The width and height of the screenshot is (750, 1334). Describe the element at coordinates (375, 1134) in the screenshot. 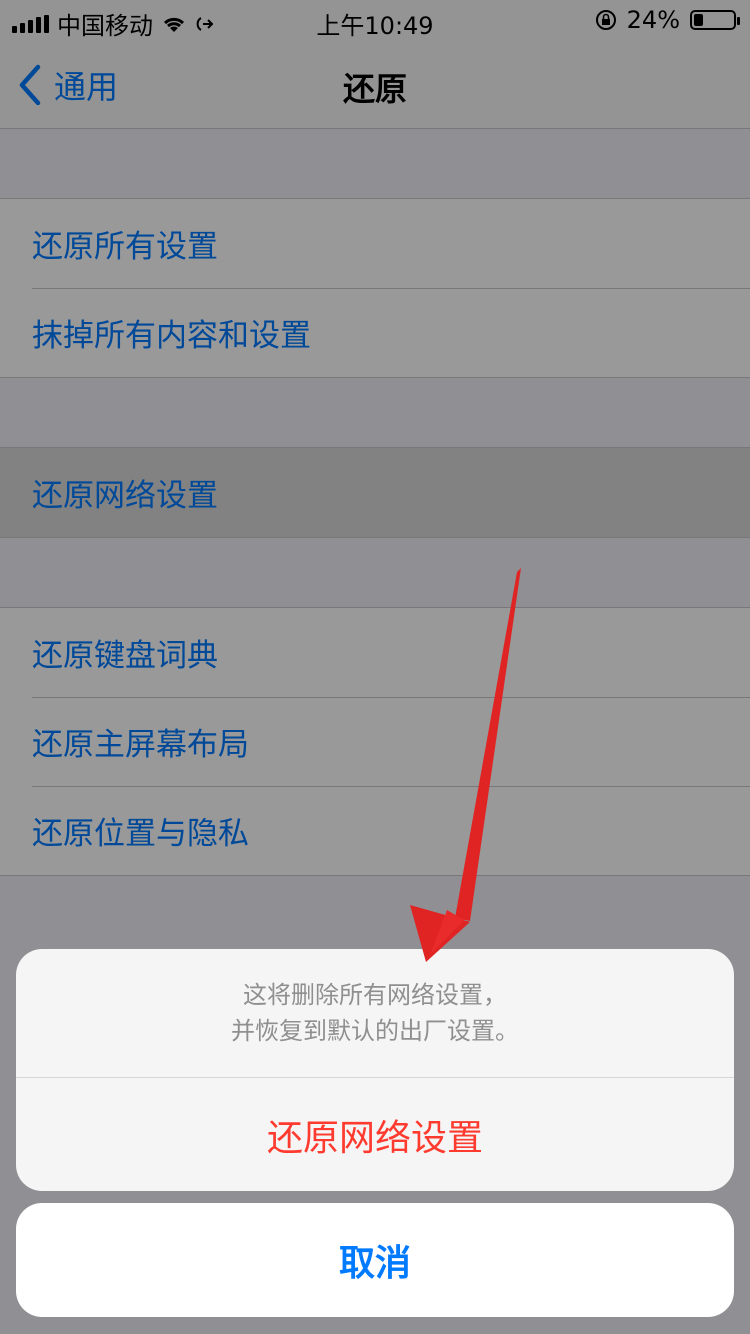

I see `reset-network-settings-button: 还原网络设置` at that location.